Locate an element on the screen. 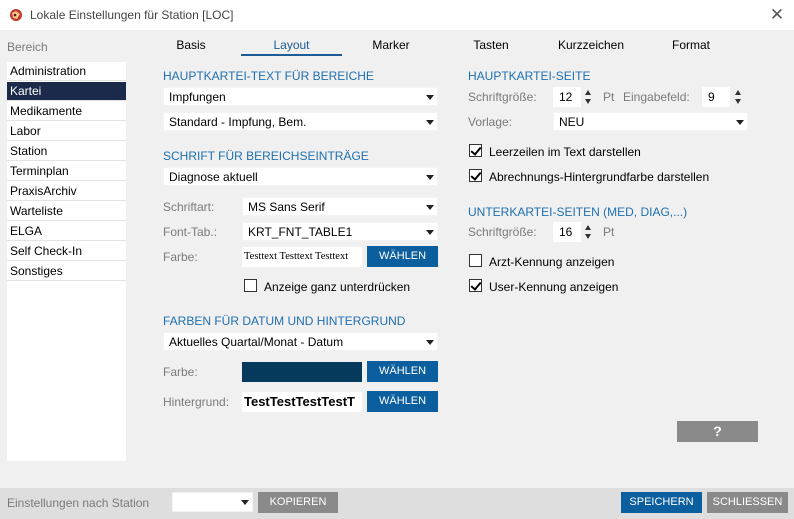 The height and width of the screenshot is (519, 794). farbe-label: Farbe: is located at coordinates (180, 257).